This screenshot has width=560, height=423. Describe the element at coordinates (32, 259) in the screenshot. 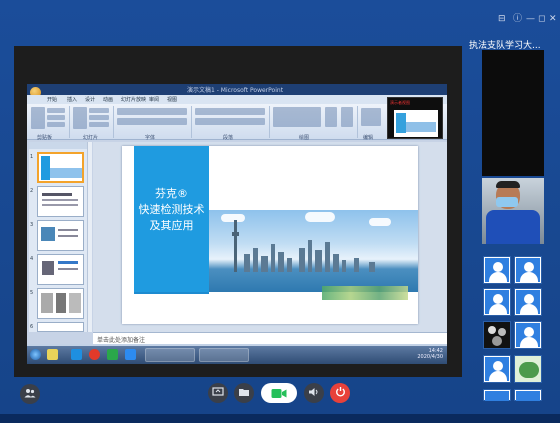

I see `slide-number: 4` at that location.